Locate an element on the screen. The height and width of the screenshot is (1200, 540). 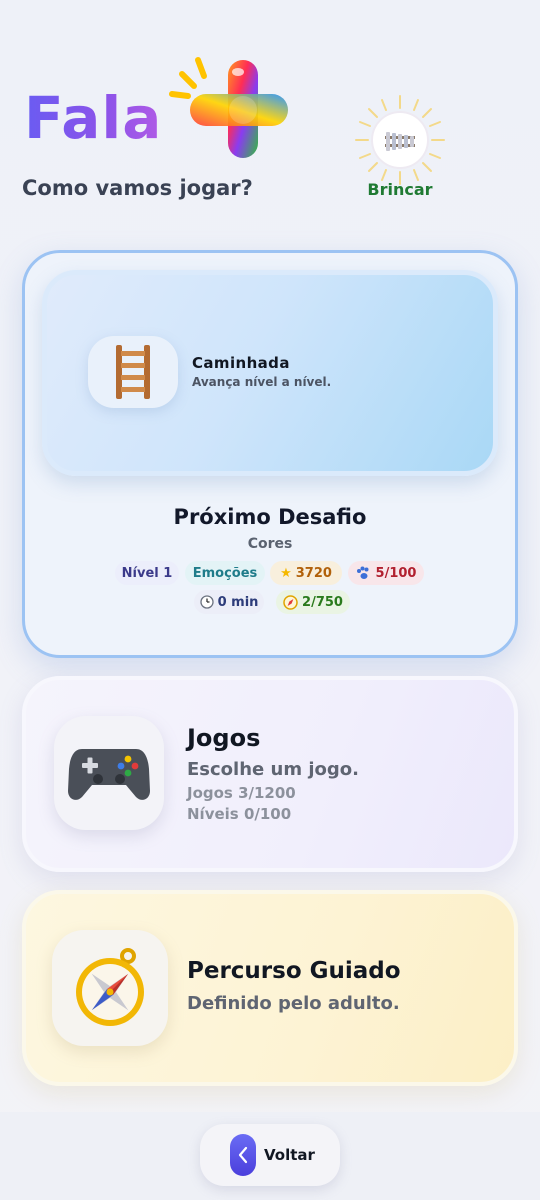
mode-title: Caminhada is located at coordinates (241, 363).